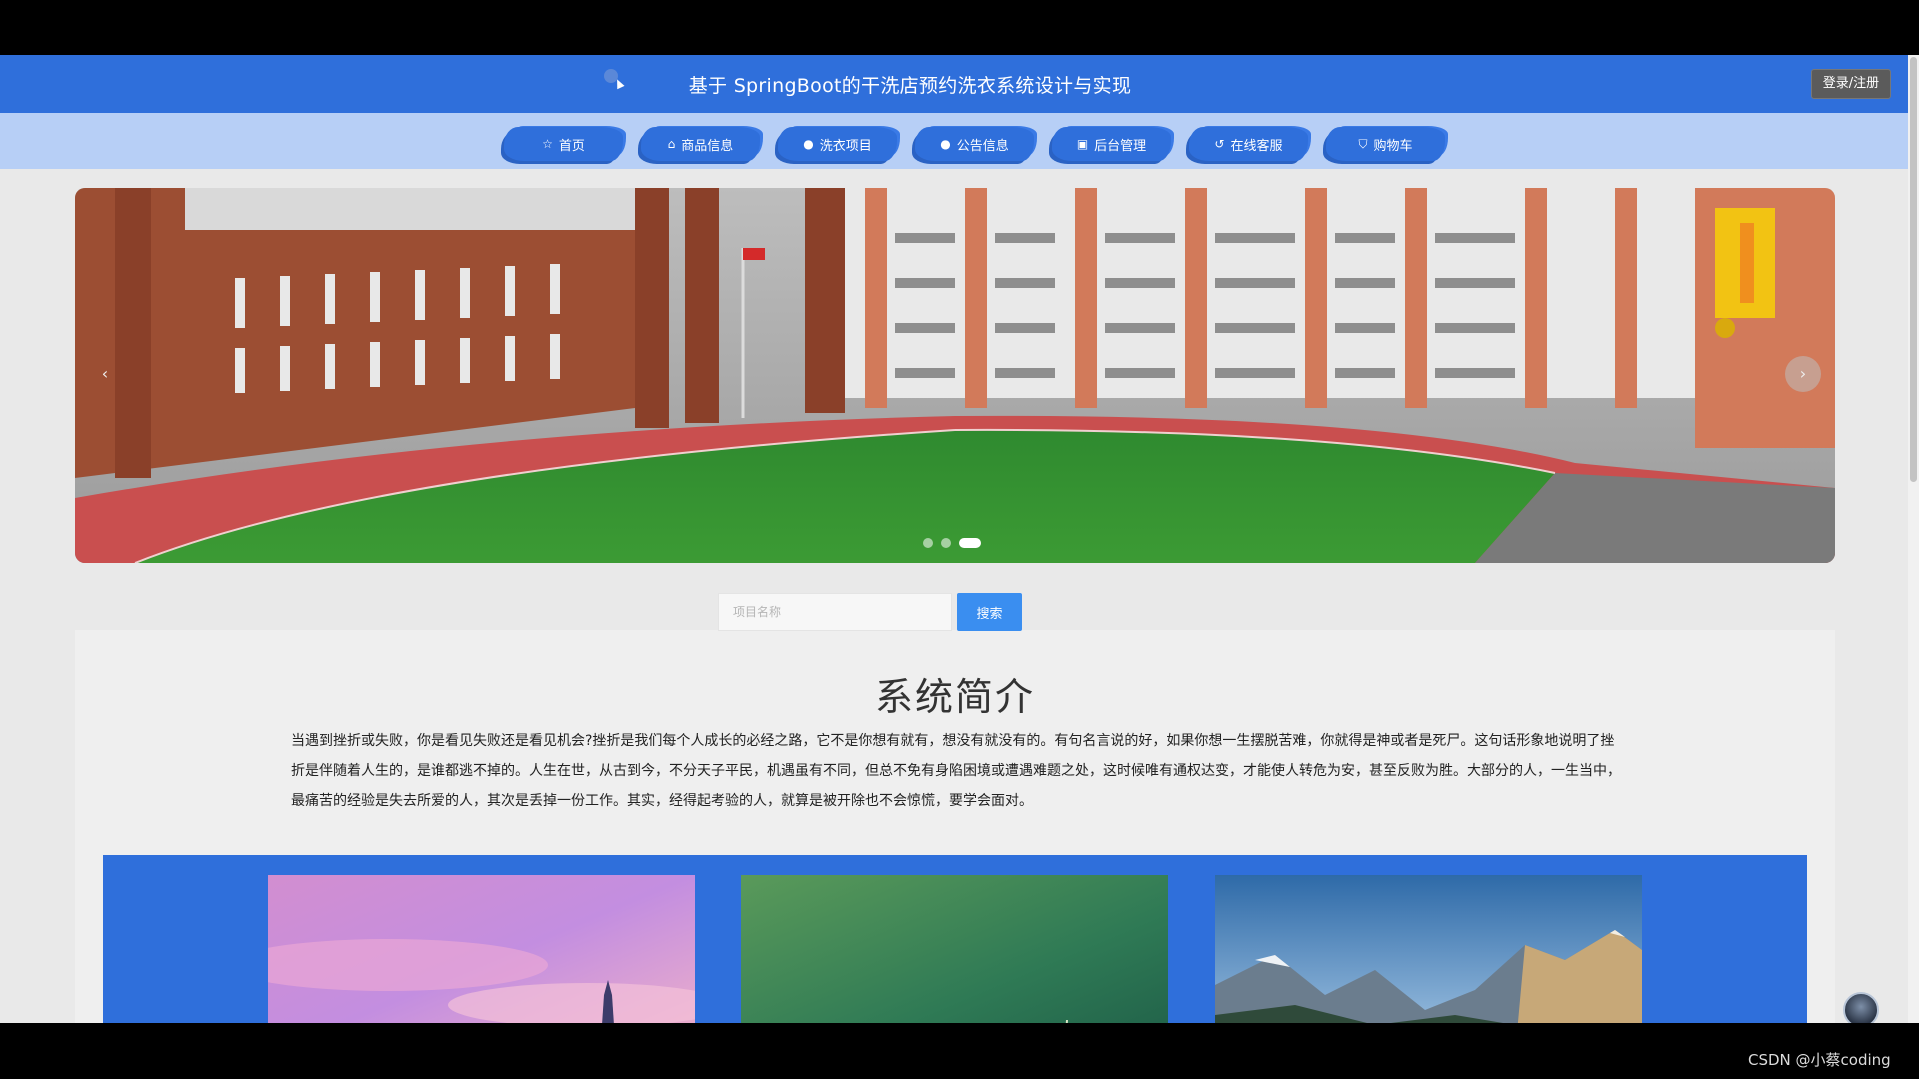 The height and width of the screenshot is (1079, 1919). I want to click on nav-list: ☆ 首页 ⌂ 商品信息 ● 洗衣项目 ● 公告信息 ▣ 后台管理 ↺ 在线客服 ⛉ 购物车, so click(974, 144).